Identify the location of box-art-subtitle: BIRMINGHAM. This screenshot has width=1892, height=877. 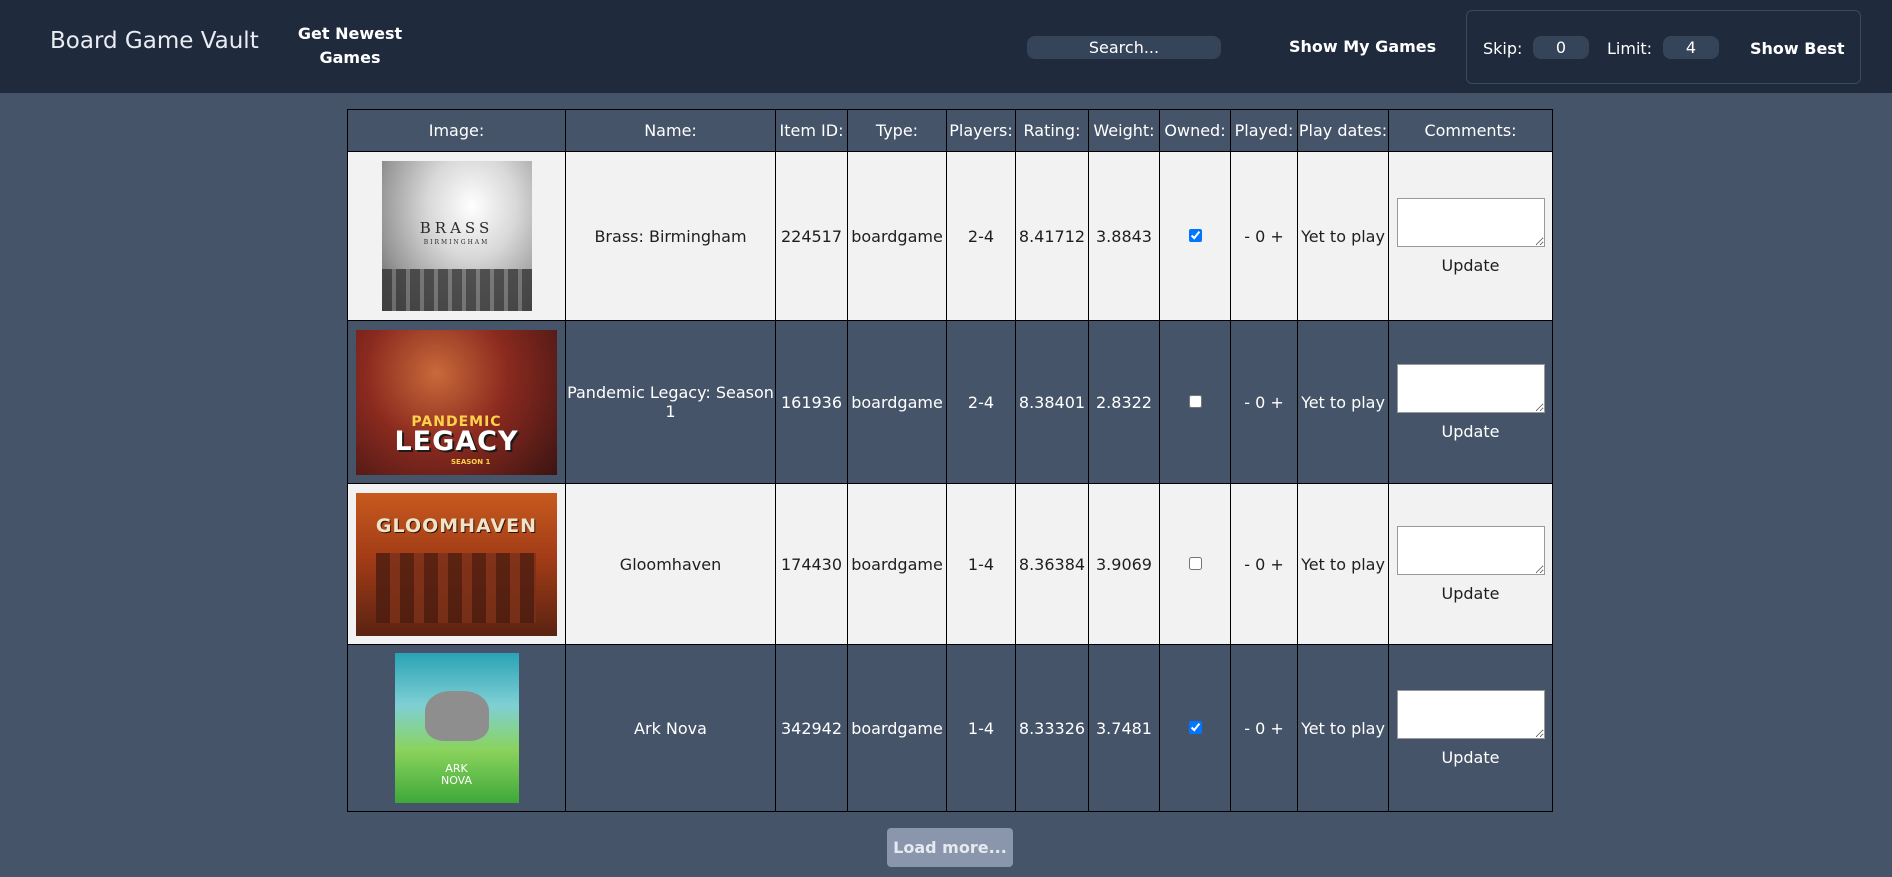
(456, 242).